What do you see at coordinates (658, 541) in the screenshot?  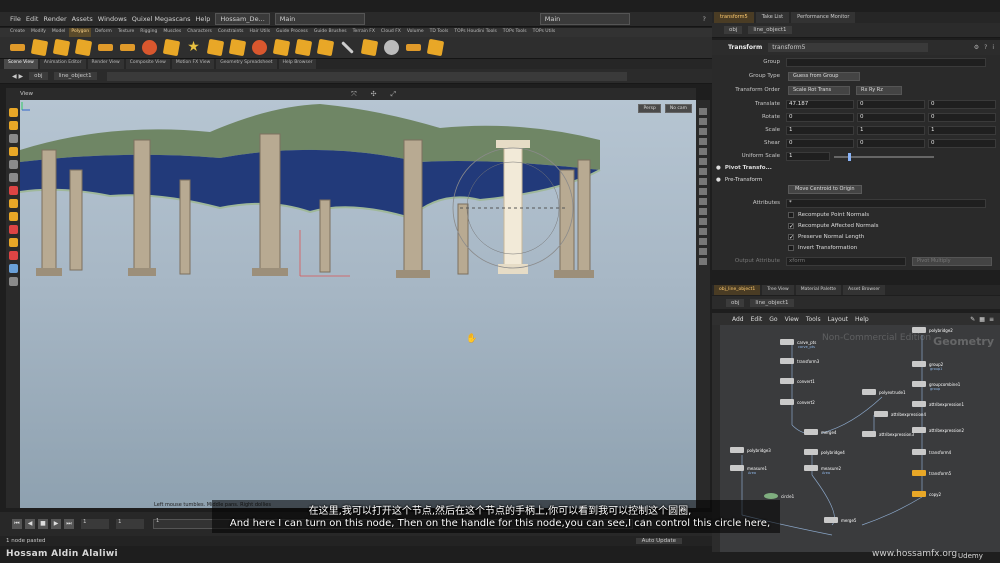 I see `auto-update-menu: Auto Update` at bounding box center [658, 541].